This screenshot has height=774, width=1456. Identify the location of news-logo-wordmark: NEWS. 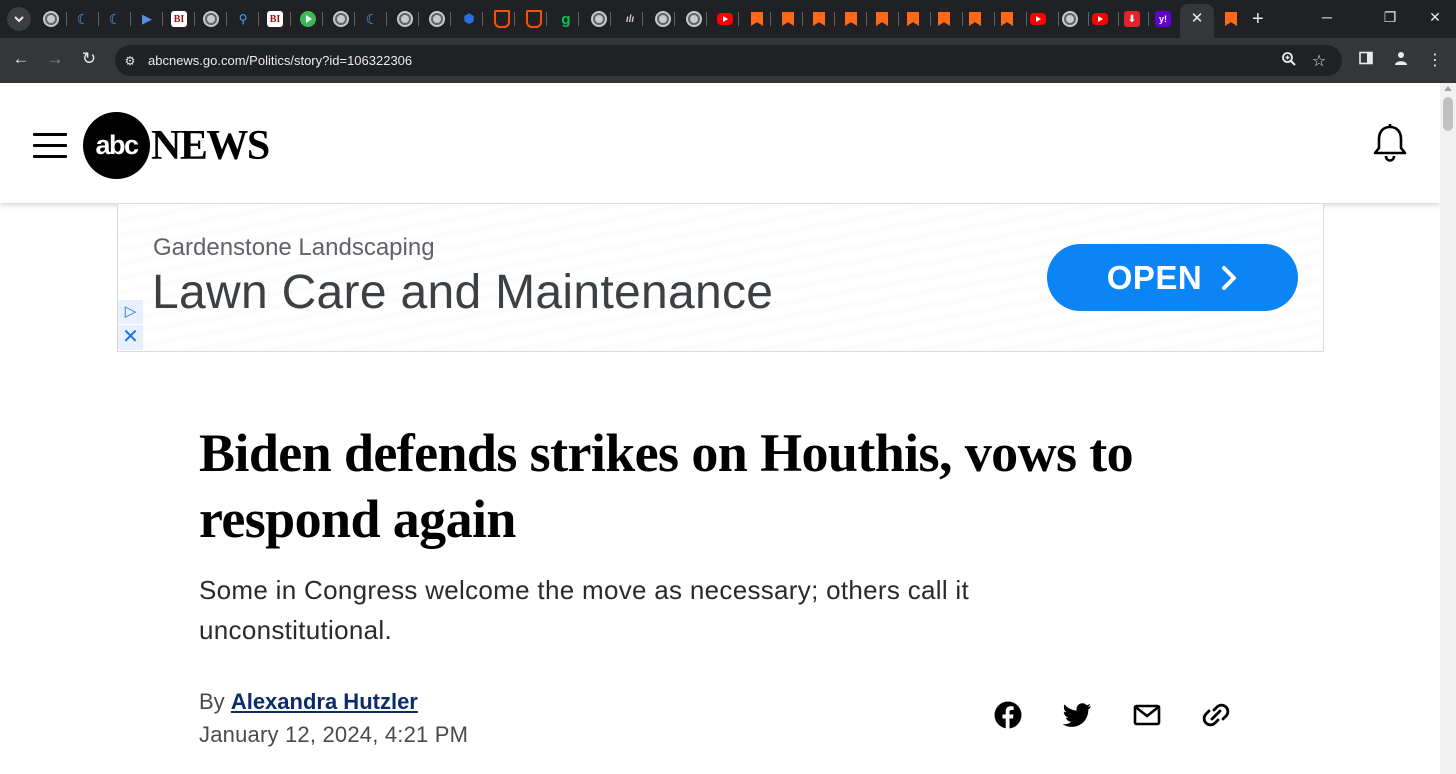
(210, 146).